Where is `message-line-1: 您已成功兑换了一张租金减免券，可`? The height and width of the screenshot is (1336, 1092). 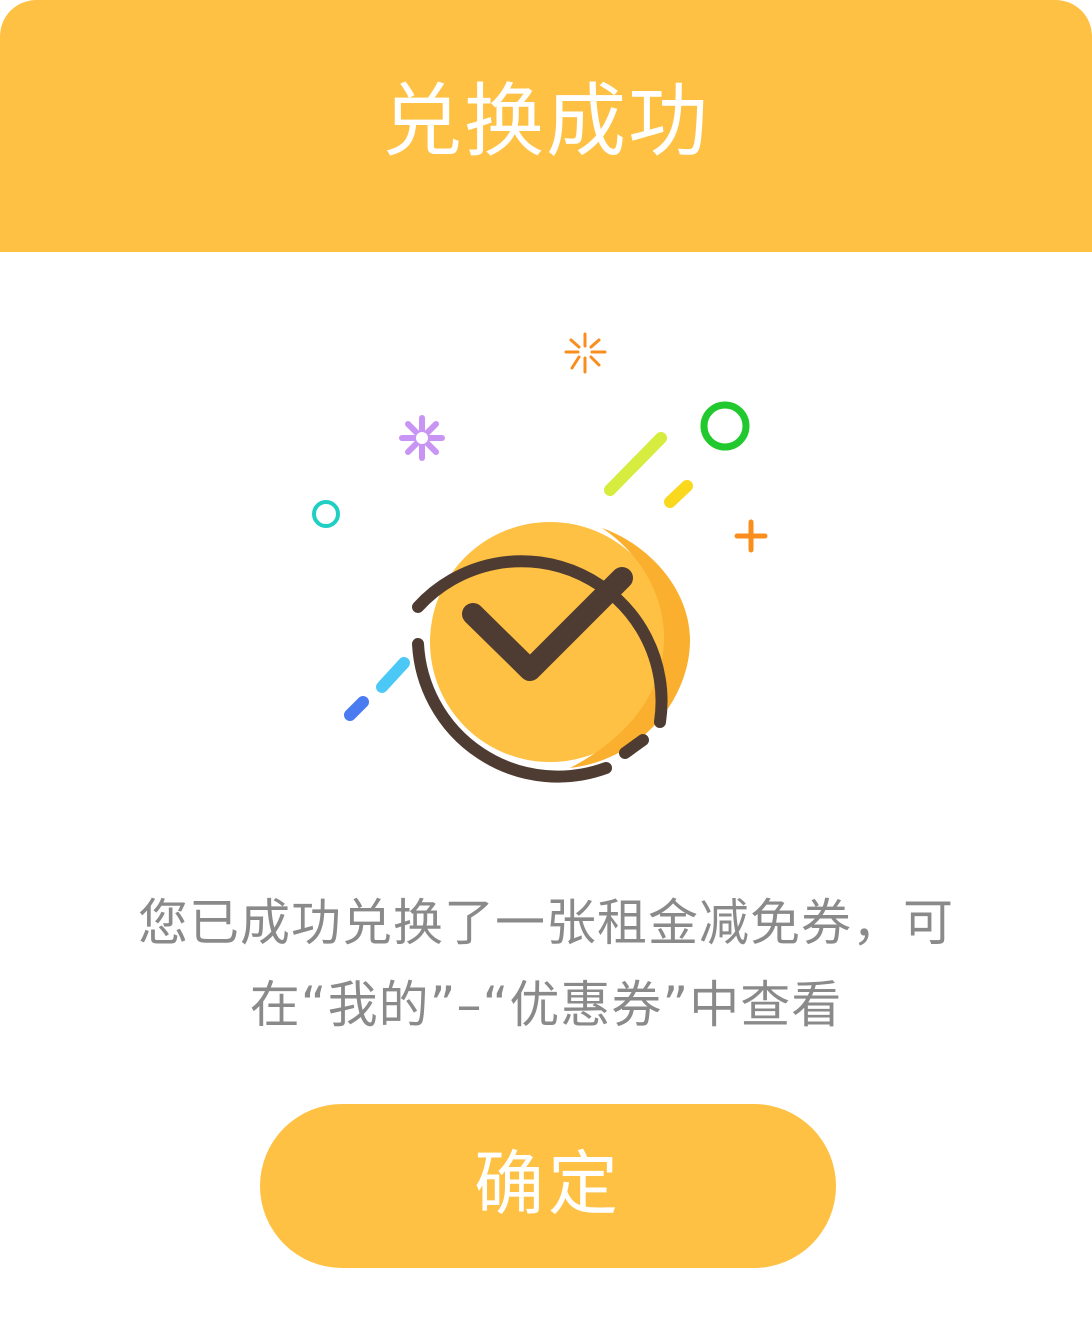
message-line-1: 您已成功兑换了一张租金减免券，可 is located at coordinates (546, 923).